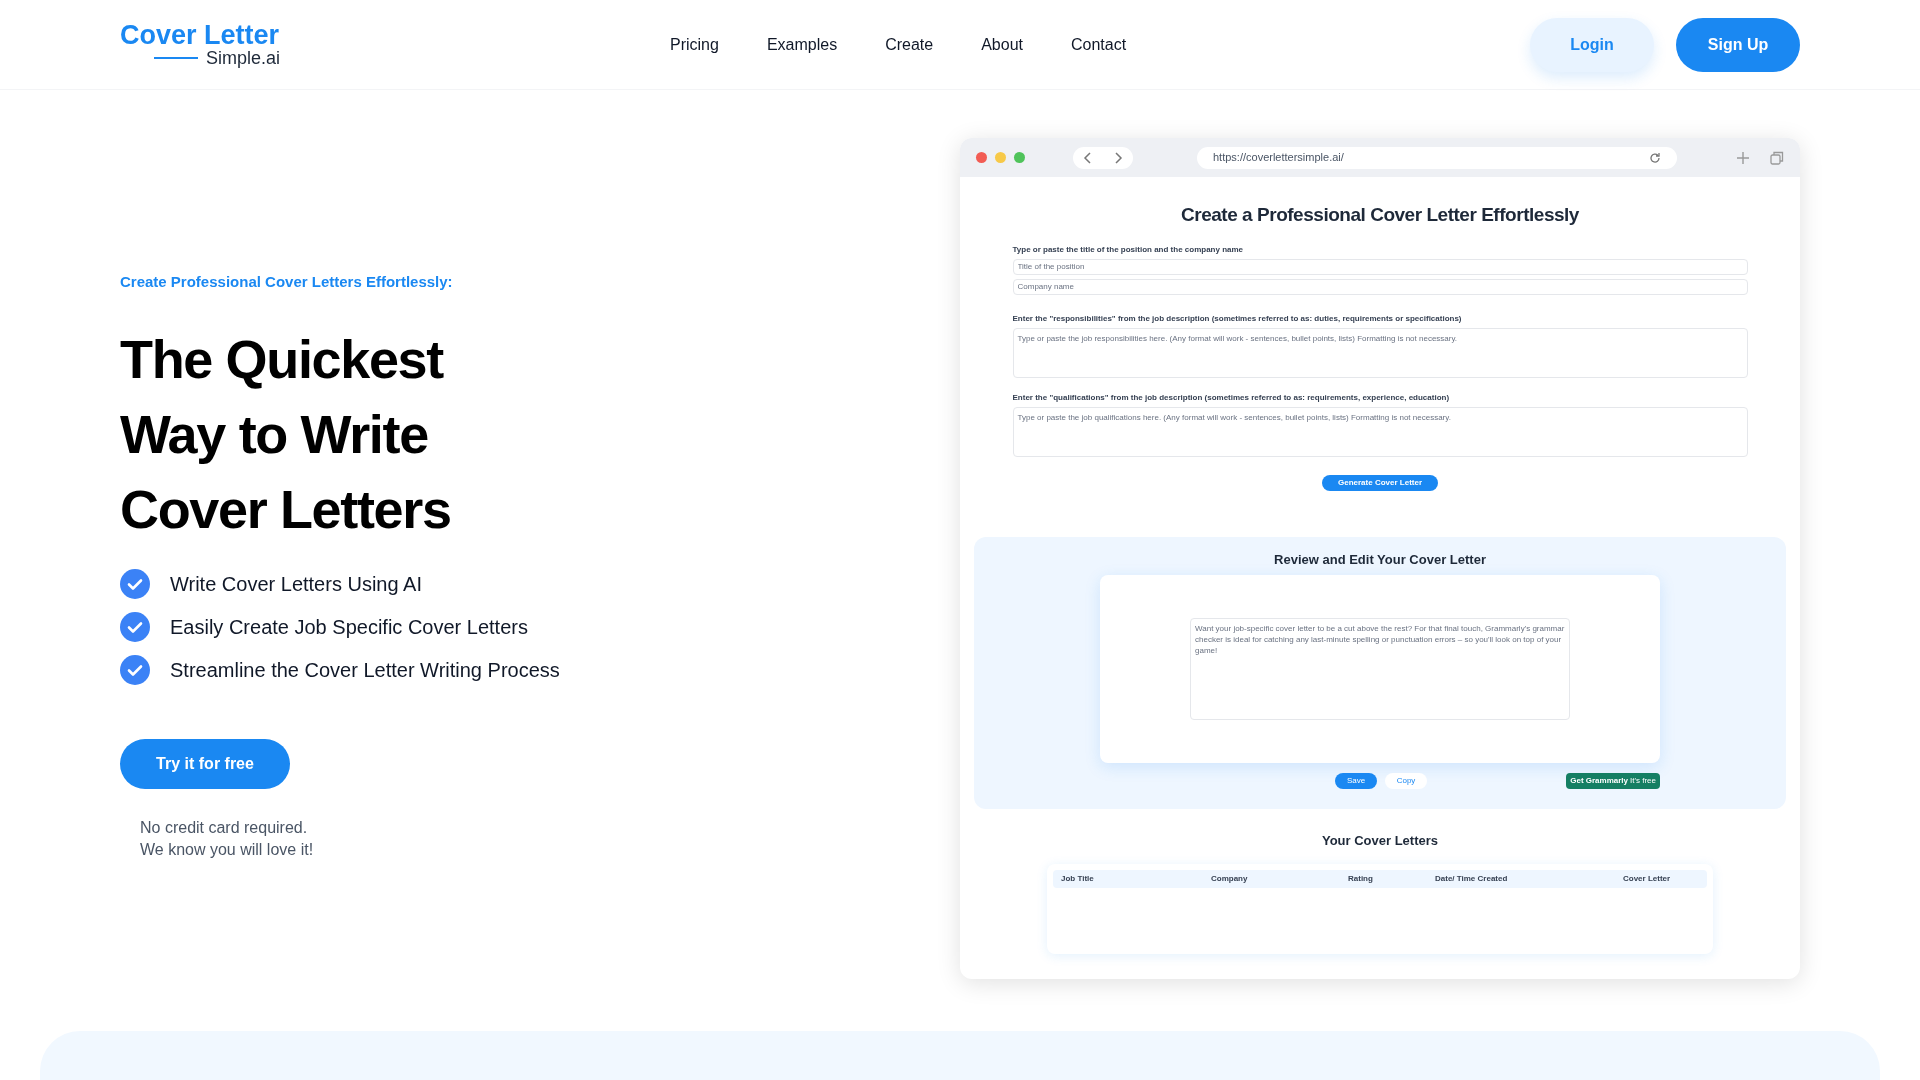 The height and width of the screenshot is (1080, 1920). Describe the element at coordinates (1231, 397) in the screenshot. I see `field-label: Enter the "qualifications" from the job description (sometimes referred to as: requirements, experience, education)` at that location.